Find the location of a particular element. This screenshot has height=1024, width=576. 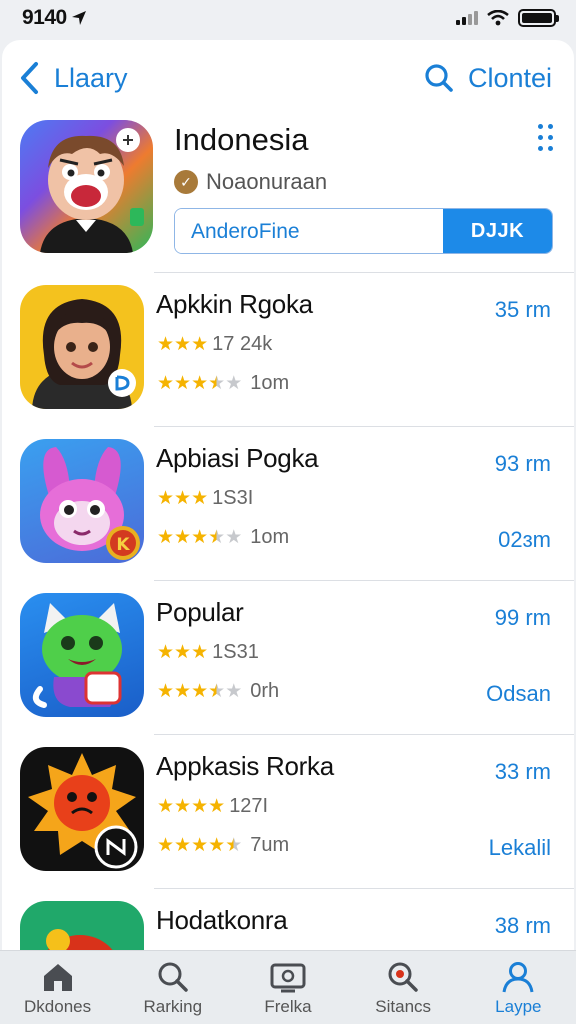

rating-line: ★ ★ ★ 1S3I is located at coordinates (205, 498).